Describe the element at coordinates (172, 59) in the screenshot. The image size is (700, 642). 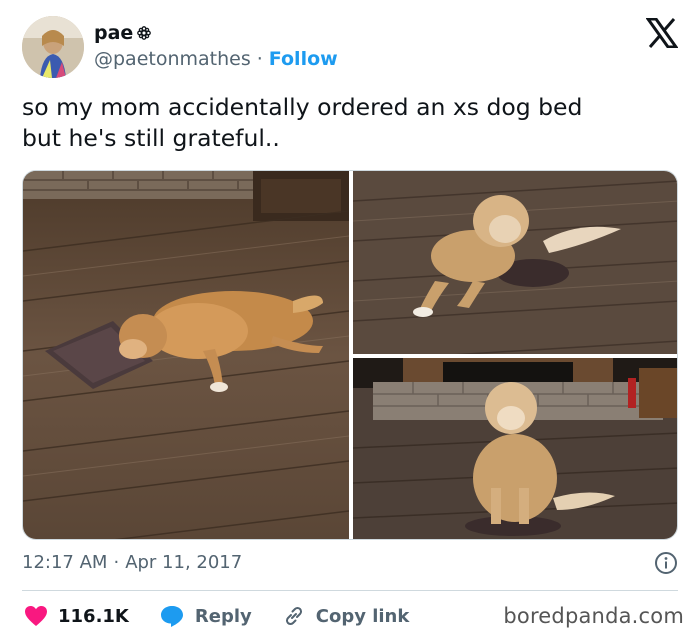
I see `author-handle: @paetonmathes` at that location.